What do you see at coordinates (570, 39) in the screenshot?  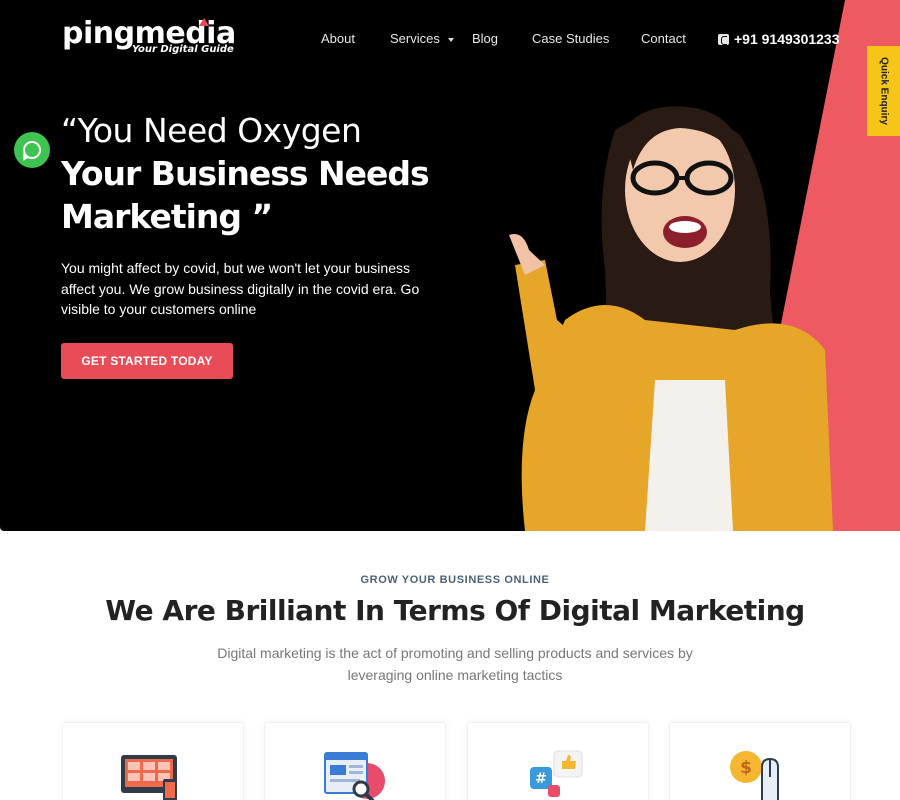 I see `nav-item-case-studies: Case Studies` at bounding box center [570, 39].